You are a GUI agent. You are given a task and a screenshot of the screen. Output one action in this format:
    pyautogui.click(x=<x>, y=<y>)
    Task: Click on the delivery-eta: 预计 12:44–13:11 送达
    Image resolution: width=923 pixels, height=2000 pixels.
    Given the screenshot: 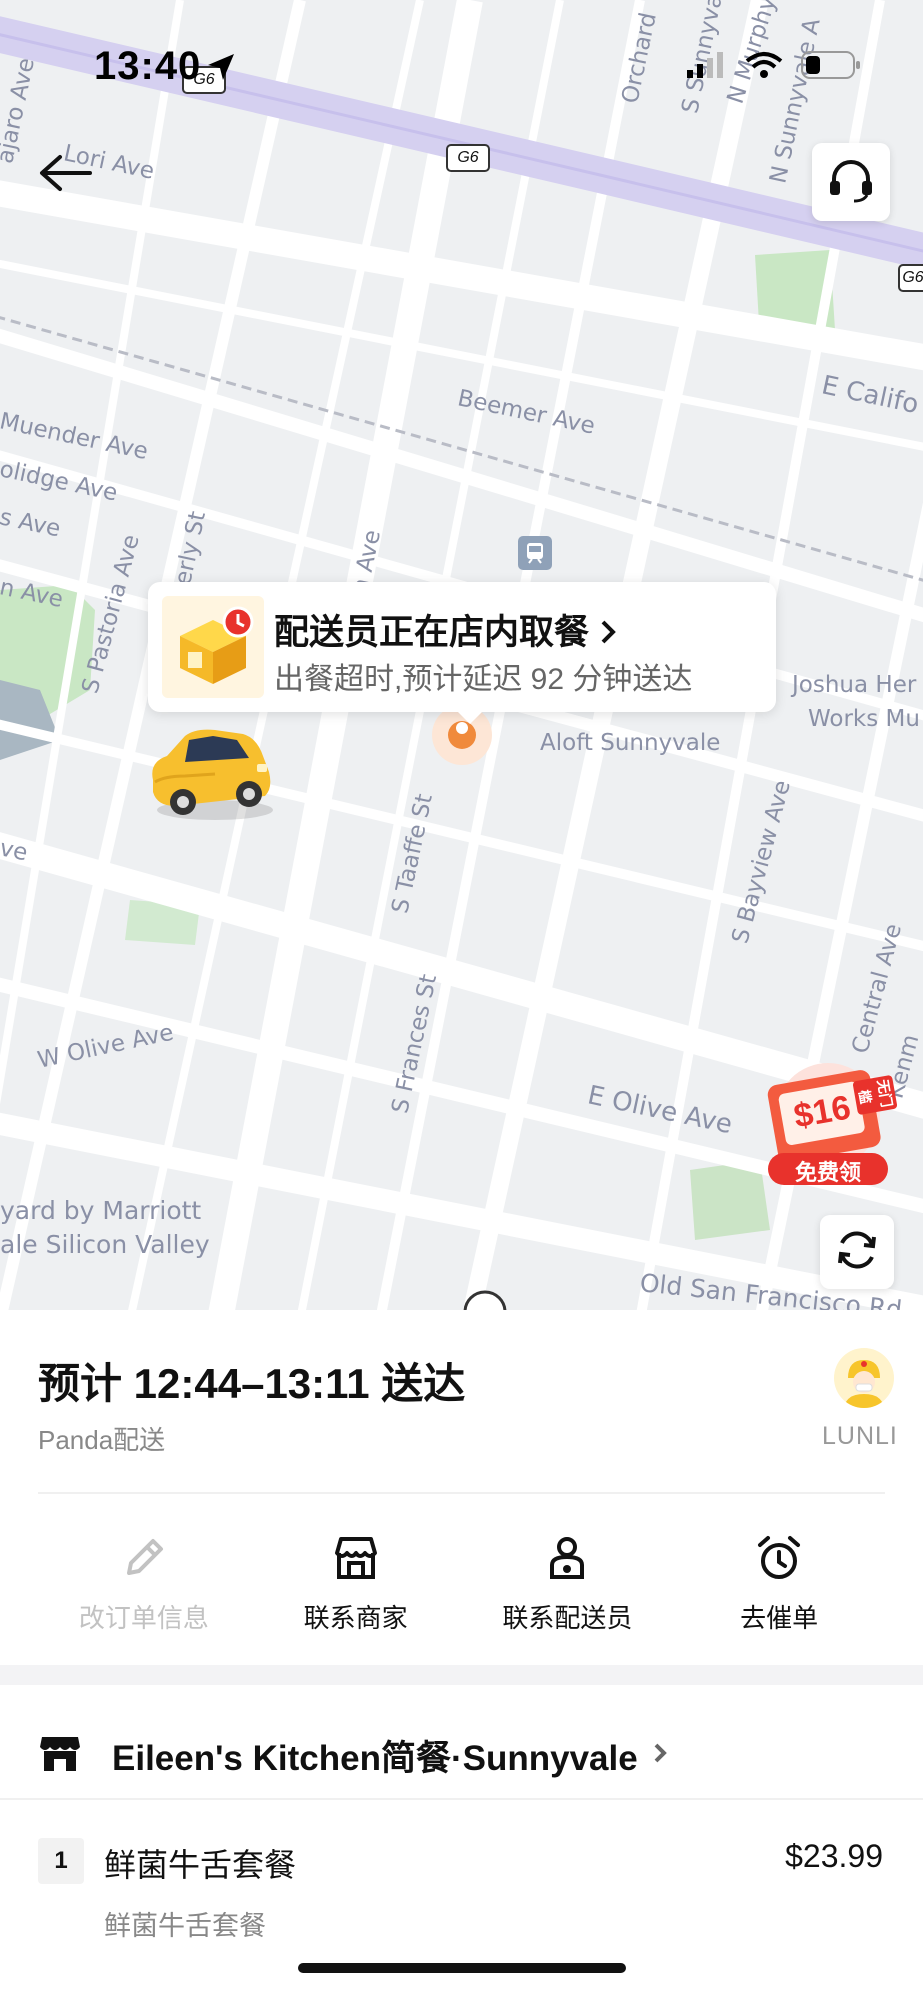 What is the action you would take?
    pyautogui.click(x=252, y=1383)
    